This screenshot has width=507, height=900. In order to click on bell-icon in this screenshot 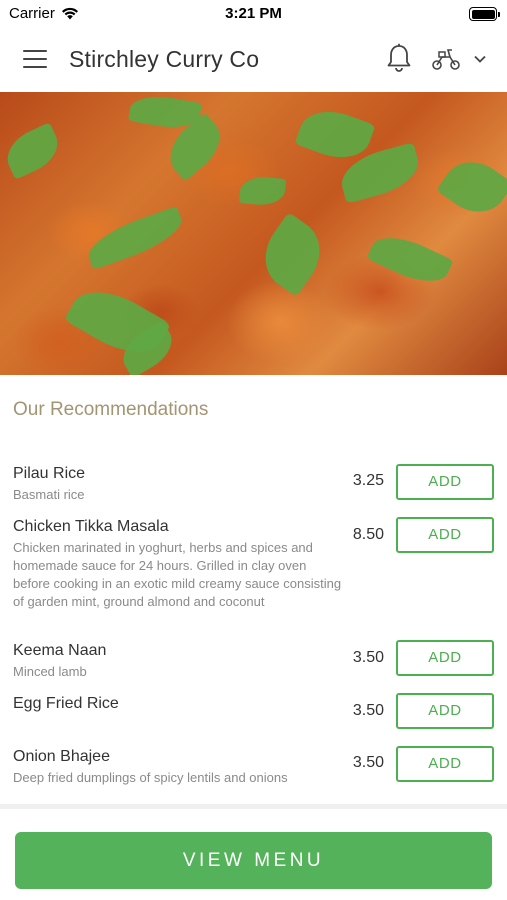, I will do `click(399, 58)`.